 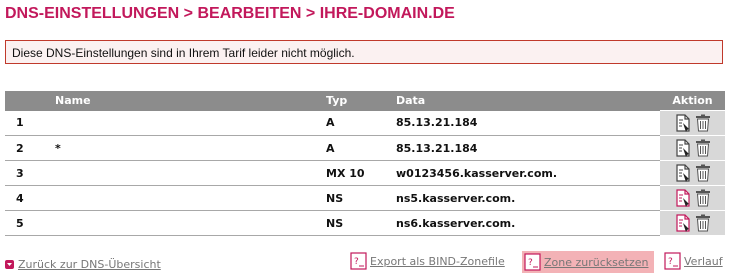 I want to click on table-header-row: Name Typ Data Aktion, so click(x=365, y=101).